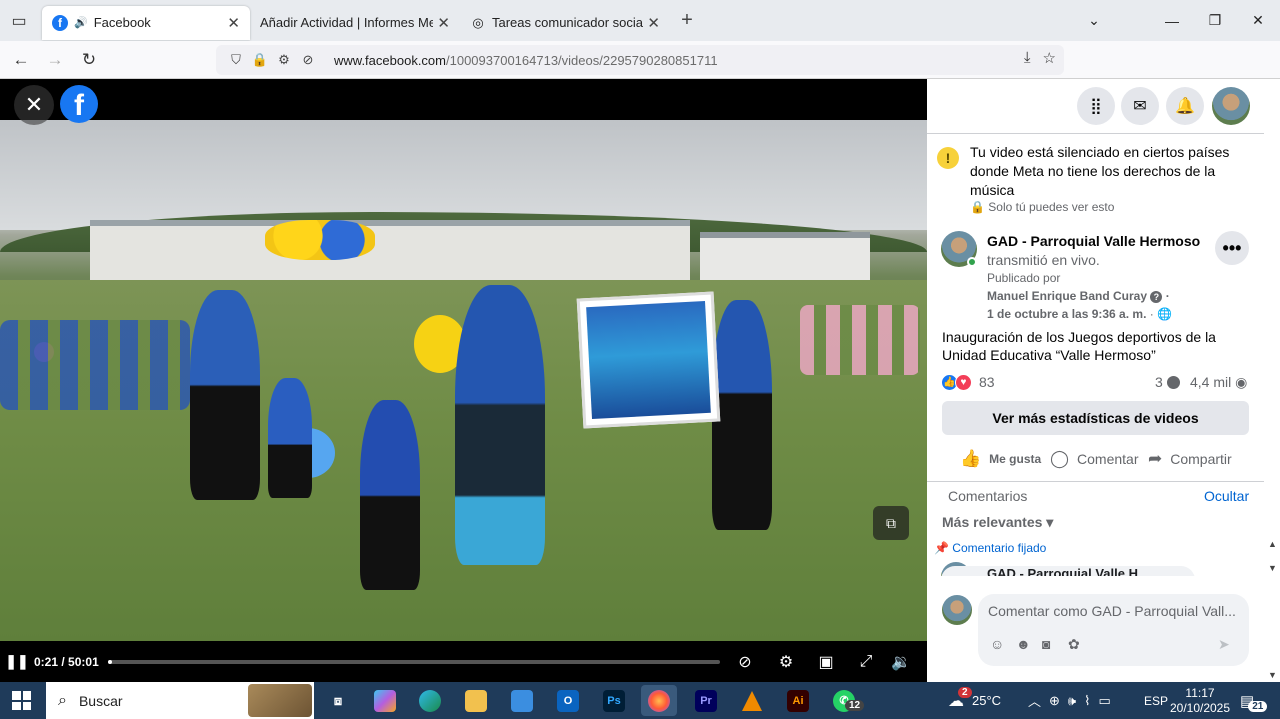  What do you see at coordinates (500, 425) in the screenshot?
I see `woman-center` at bounding box center [500, 425].